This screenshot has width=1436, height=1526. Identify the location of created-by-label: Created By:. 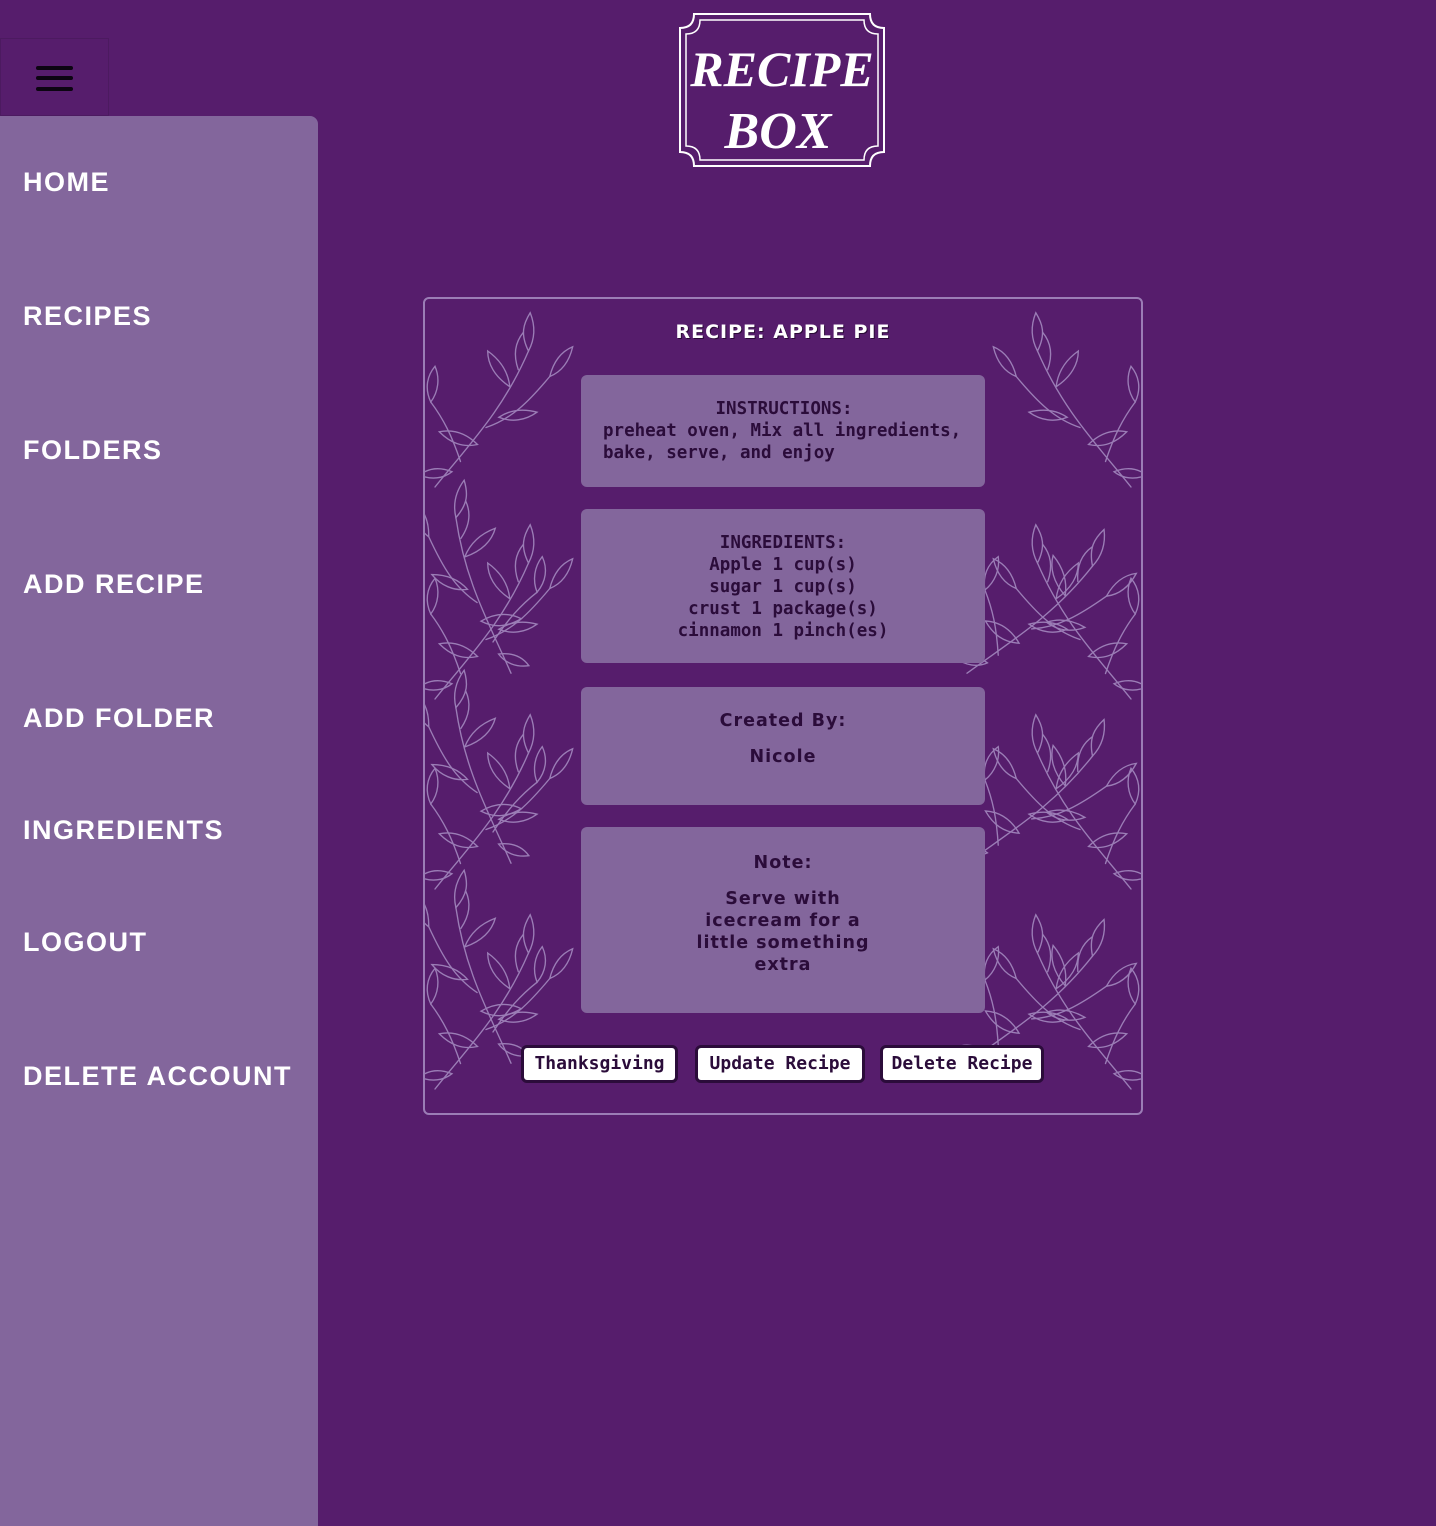
(783, 721).